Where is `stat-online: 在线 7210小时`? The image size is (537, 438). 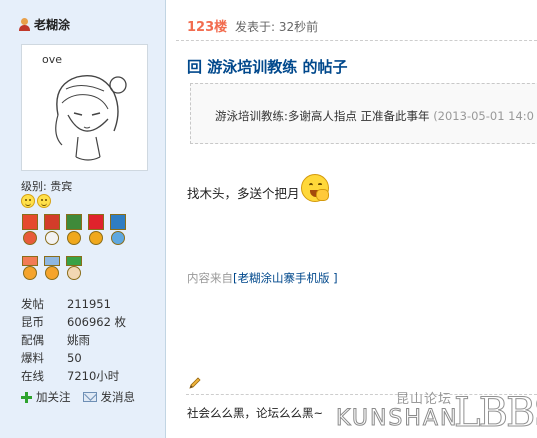
stat-online: 在线 7210小时 is located at coordinates (70, 376).